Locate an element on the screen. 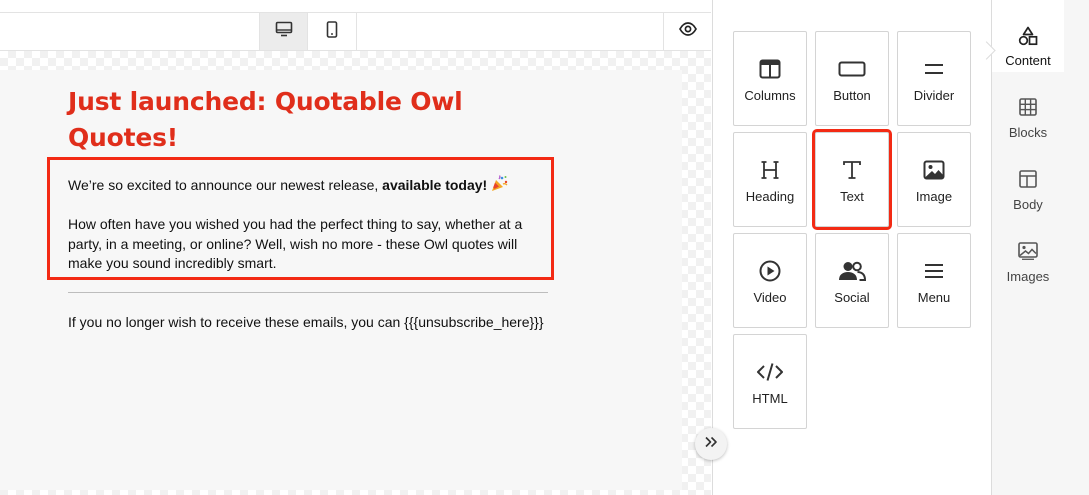 This screenshot has width=1089, height=495. social-icon is located at coordinates (852, 271).